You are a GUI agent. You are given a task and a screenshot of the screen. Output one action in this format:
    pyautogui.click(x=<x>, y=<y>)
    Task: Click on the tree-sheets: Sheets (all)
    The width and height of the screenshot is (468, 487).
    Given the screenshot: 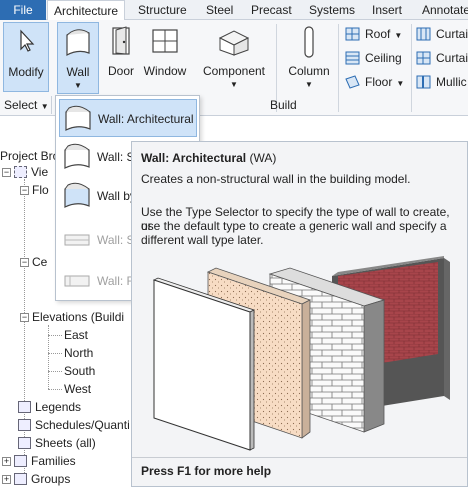 What is the action you would take?
    pyautogui.click(x=57, y=443)
    